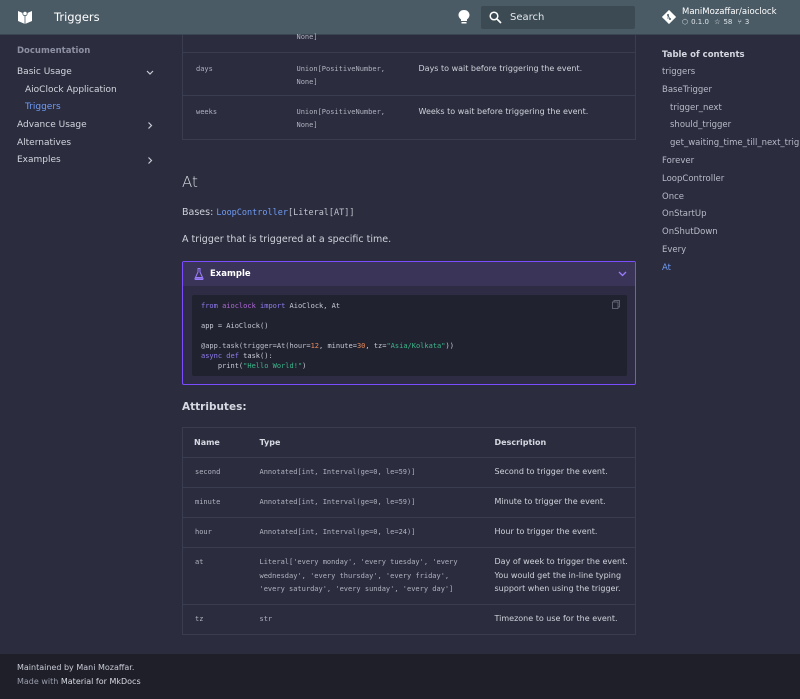 The height and width of the screenshot is (699, 800). I want to click on repo-name: ManiMozaffar/aioclock, so click(729, 12).